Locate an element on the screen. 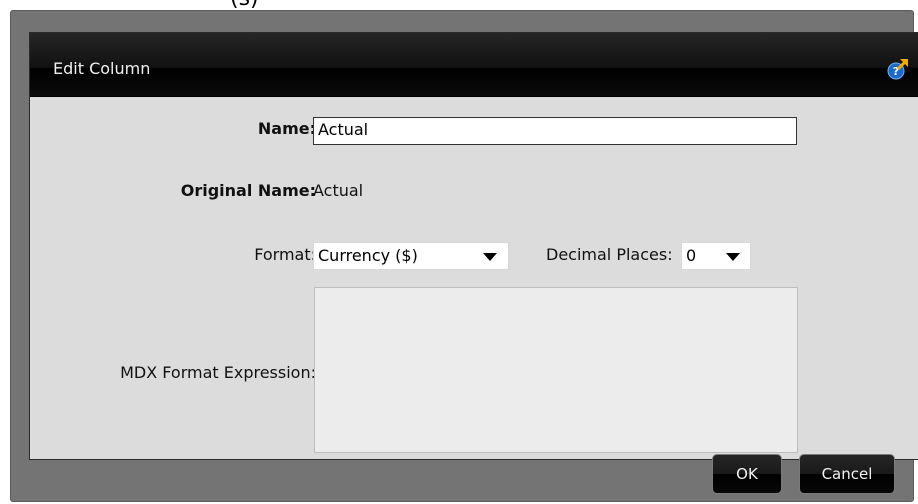 The height and width of the screenshot is (504, 918). dialog-title-bar: Edit Column ? is located at coordinates (474, 65).